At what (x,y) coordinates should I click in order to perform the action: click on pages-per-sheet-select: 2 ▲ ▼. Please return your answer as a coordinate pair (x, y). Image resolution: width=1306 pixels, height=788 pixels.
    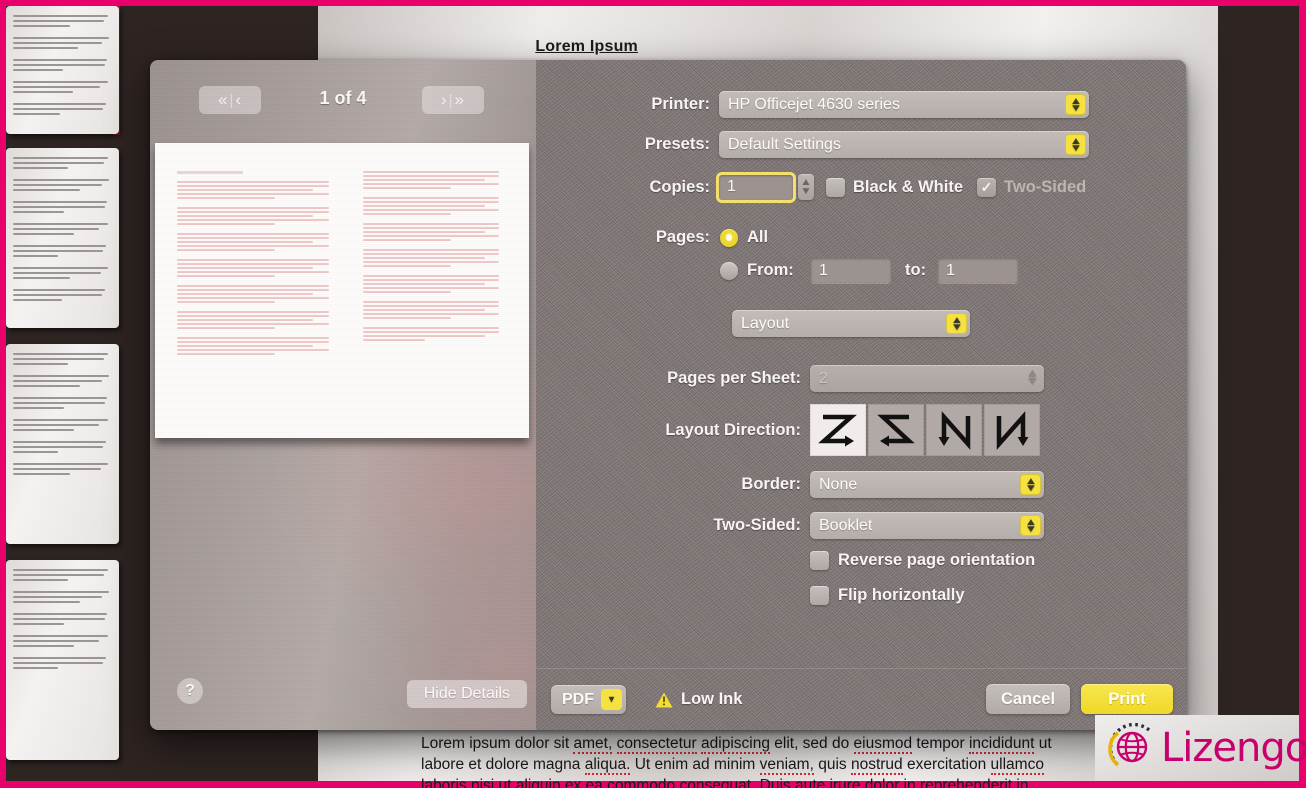
    Looking at the image, I should click on (927, 378).